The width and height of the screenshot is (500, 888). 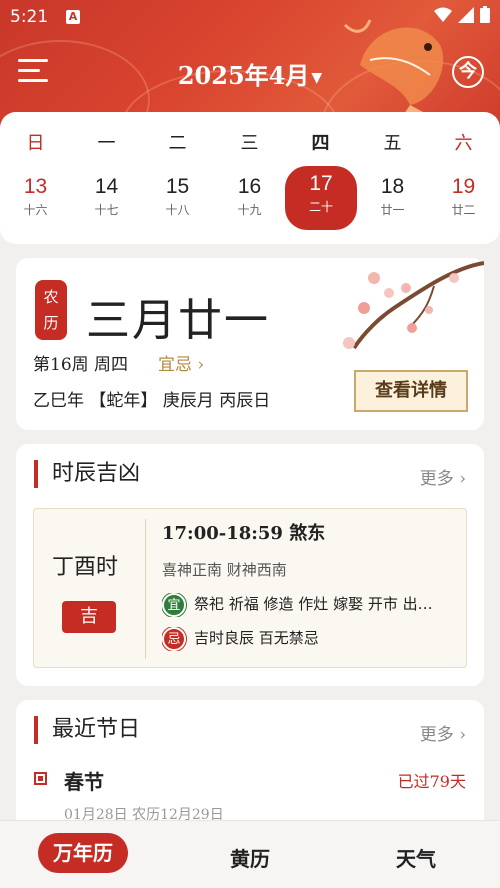 I want to click on day-lunar: 十九, so click(x=249, y=210).